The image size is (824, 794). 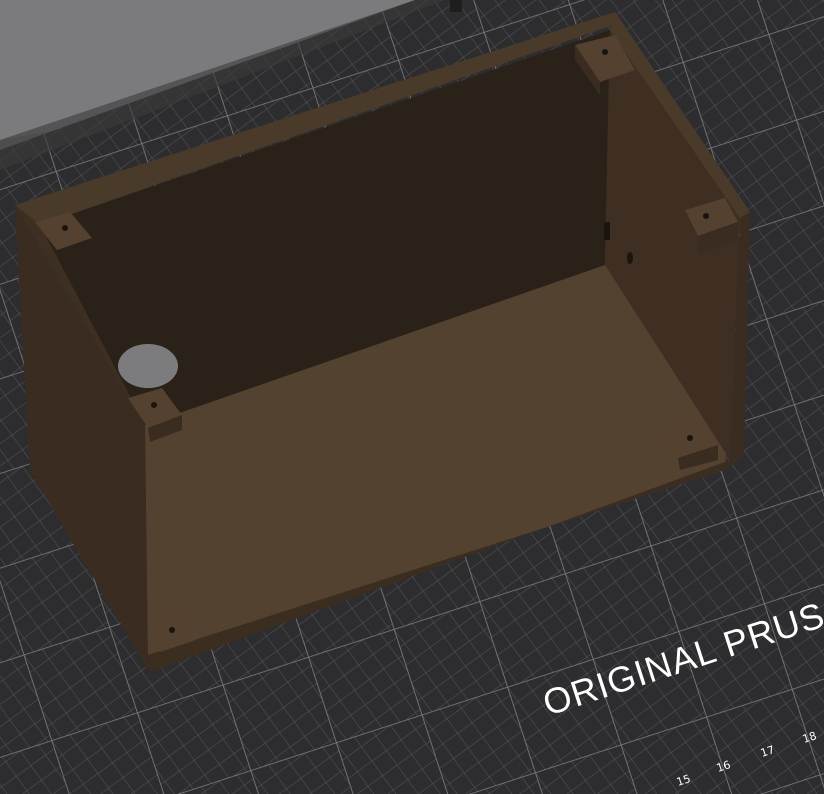 What do you see at coordinates (148, 366) in the screenshot?
I see `wall-hole` at bounding box center [148, 366].